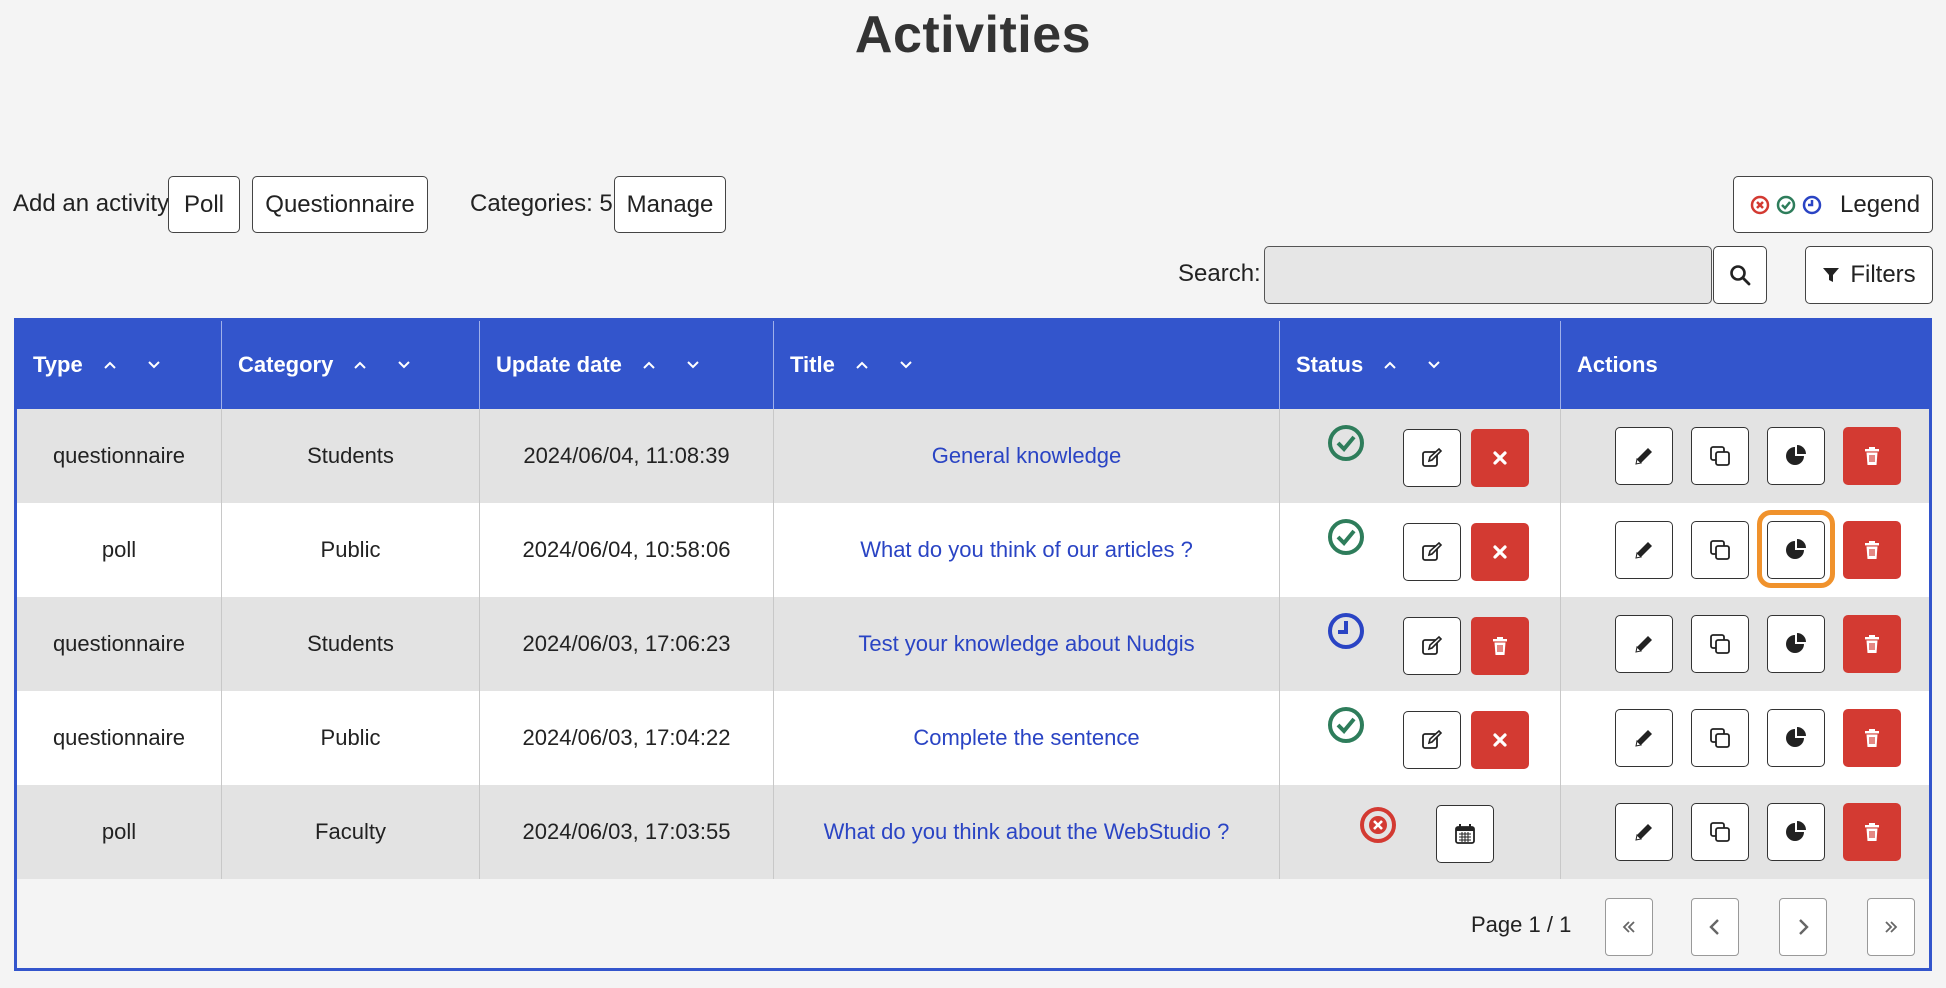 The image size is (1946, 988). I want to click on schedule-button, so click(1465, 834).